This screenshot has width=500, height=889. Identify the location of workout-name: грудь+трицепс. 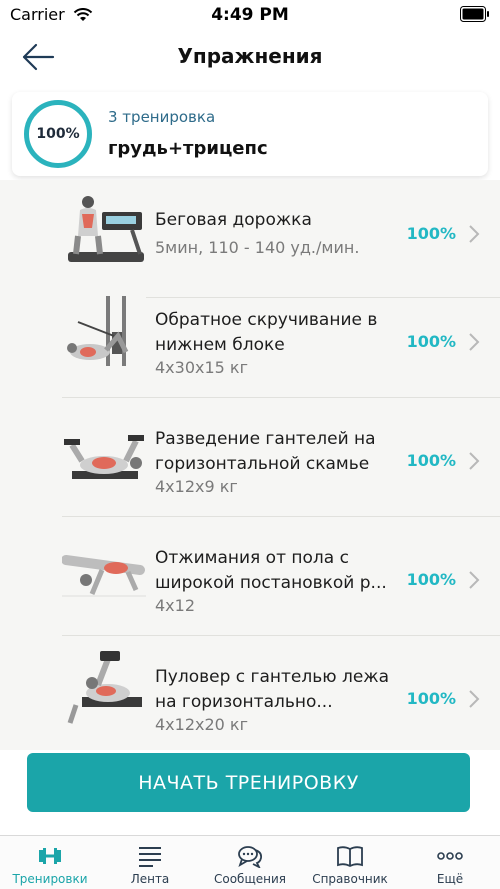
(188, 148).